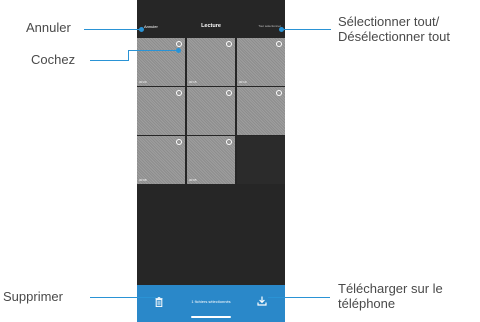 Image resolution: width=480 pixels, height=322 pixels. I want to click on callout-select-all-line2: Désélectionner tout, so click(394, 36).